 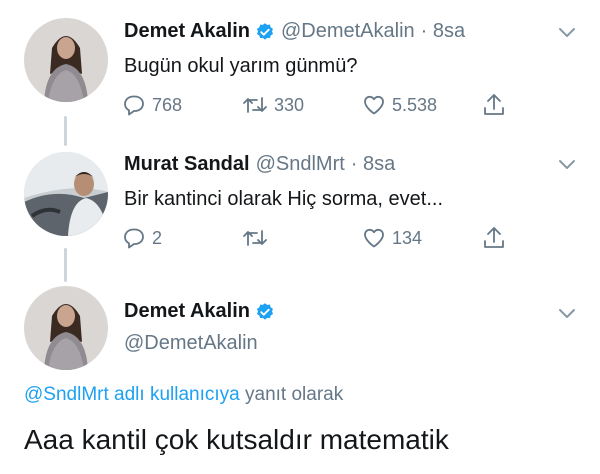 I want to click on tweet-2-like-button: 134, so click(x=392, y=238).